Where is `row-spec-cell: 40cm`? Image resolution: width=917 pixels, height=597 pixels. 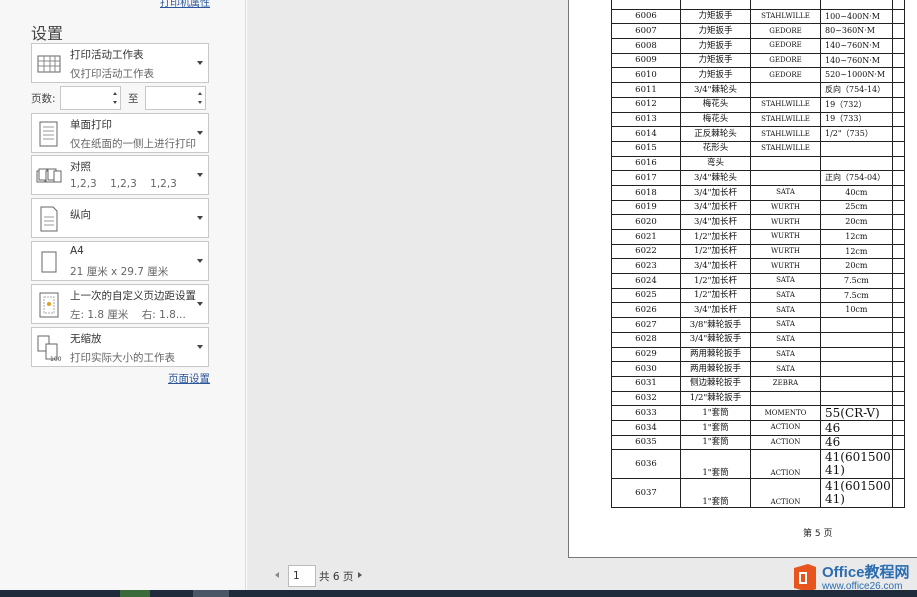
row-spec-cell: 40cm is located at coordinates (856, 192).